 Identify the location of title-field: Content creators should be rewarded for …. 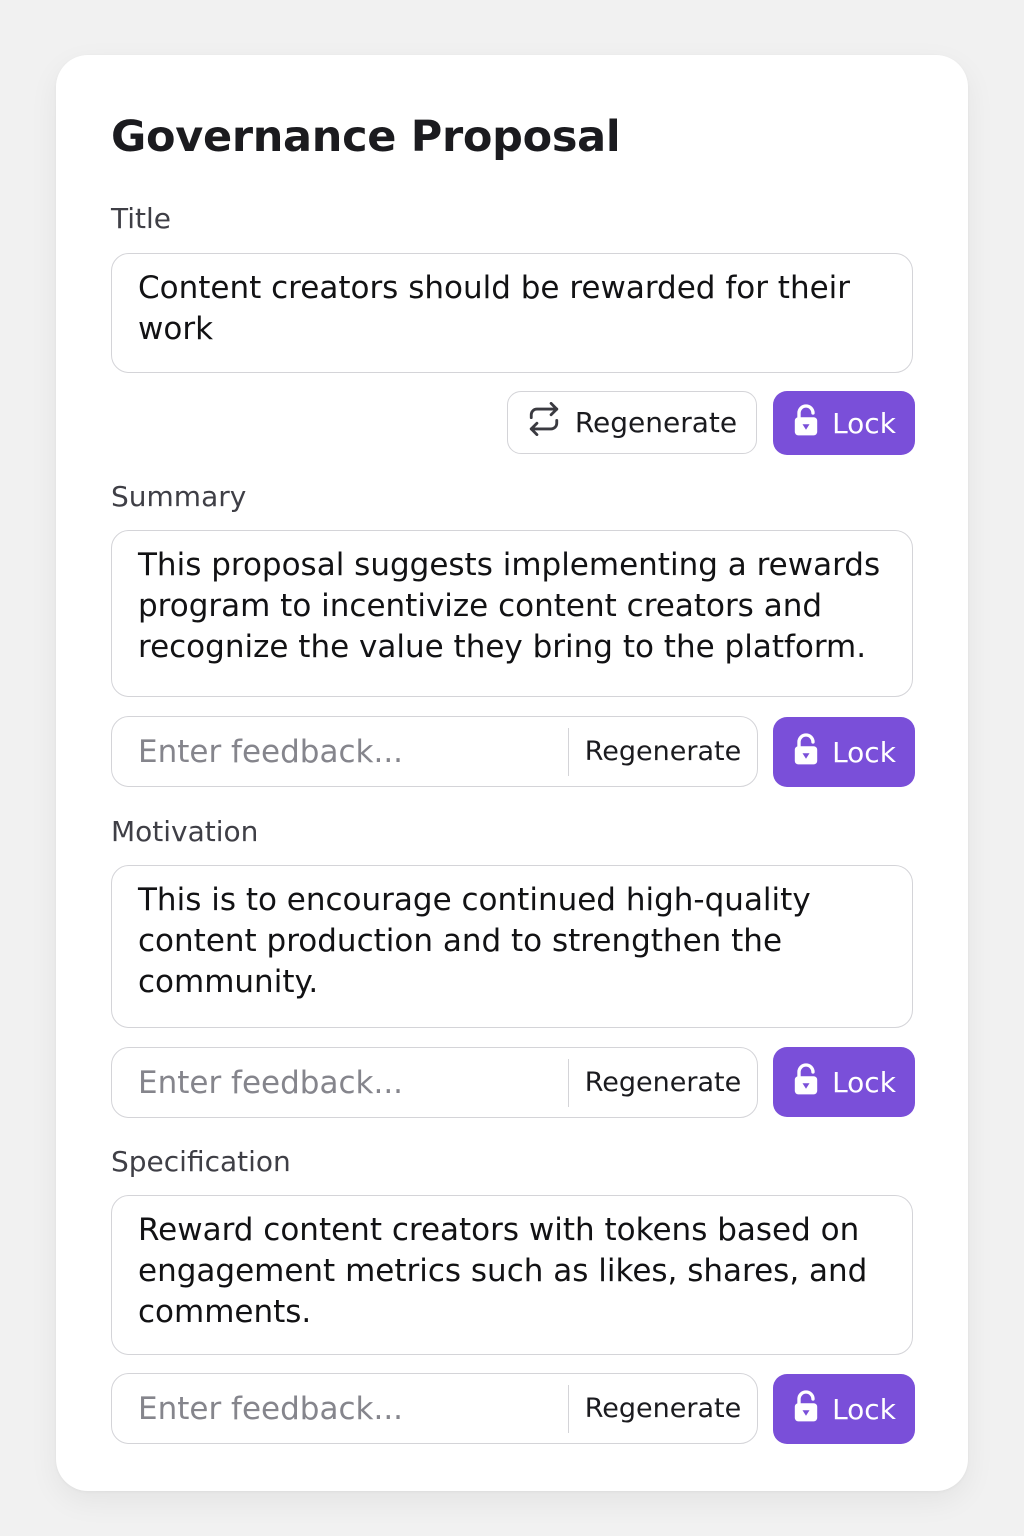
(512, 313).